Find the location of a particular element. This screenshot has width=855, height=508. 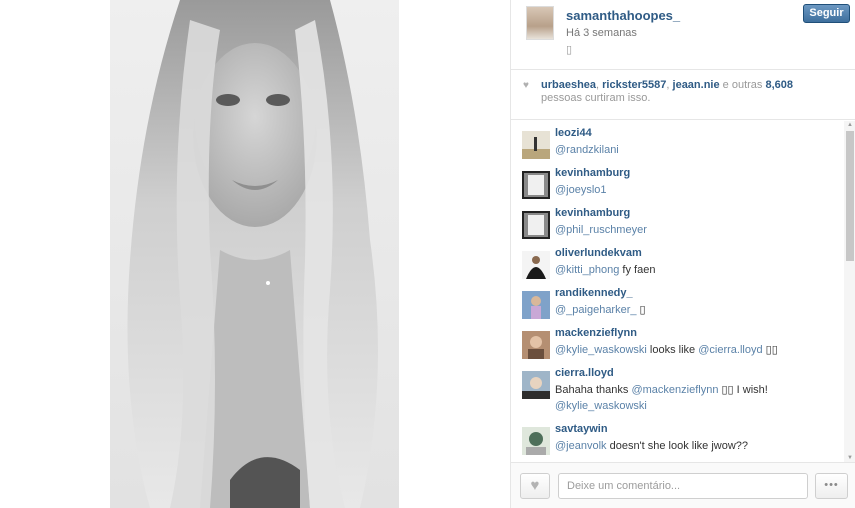

mention-link: @phil_ruschmeyer is located at coordinates (601, 230).